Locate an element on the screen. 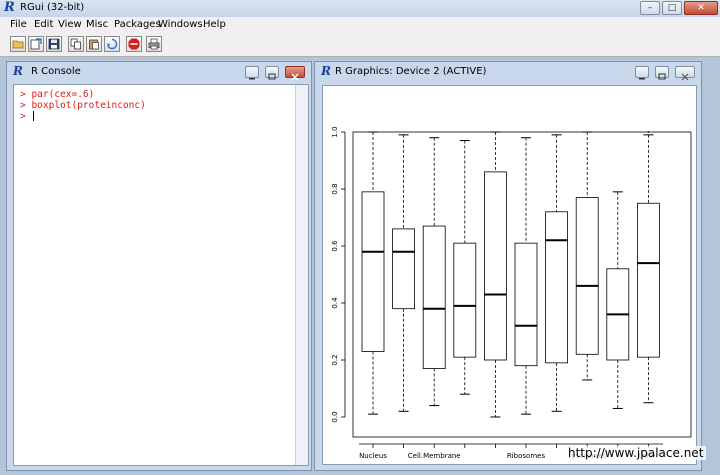 The width and height of the screenshot is (720, 475). x-tick-label: Nucleus is located at coordinates (373, 456).